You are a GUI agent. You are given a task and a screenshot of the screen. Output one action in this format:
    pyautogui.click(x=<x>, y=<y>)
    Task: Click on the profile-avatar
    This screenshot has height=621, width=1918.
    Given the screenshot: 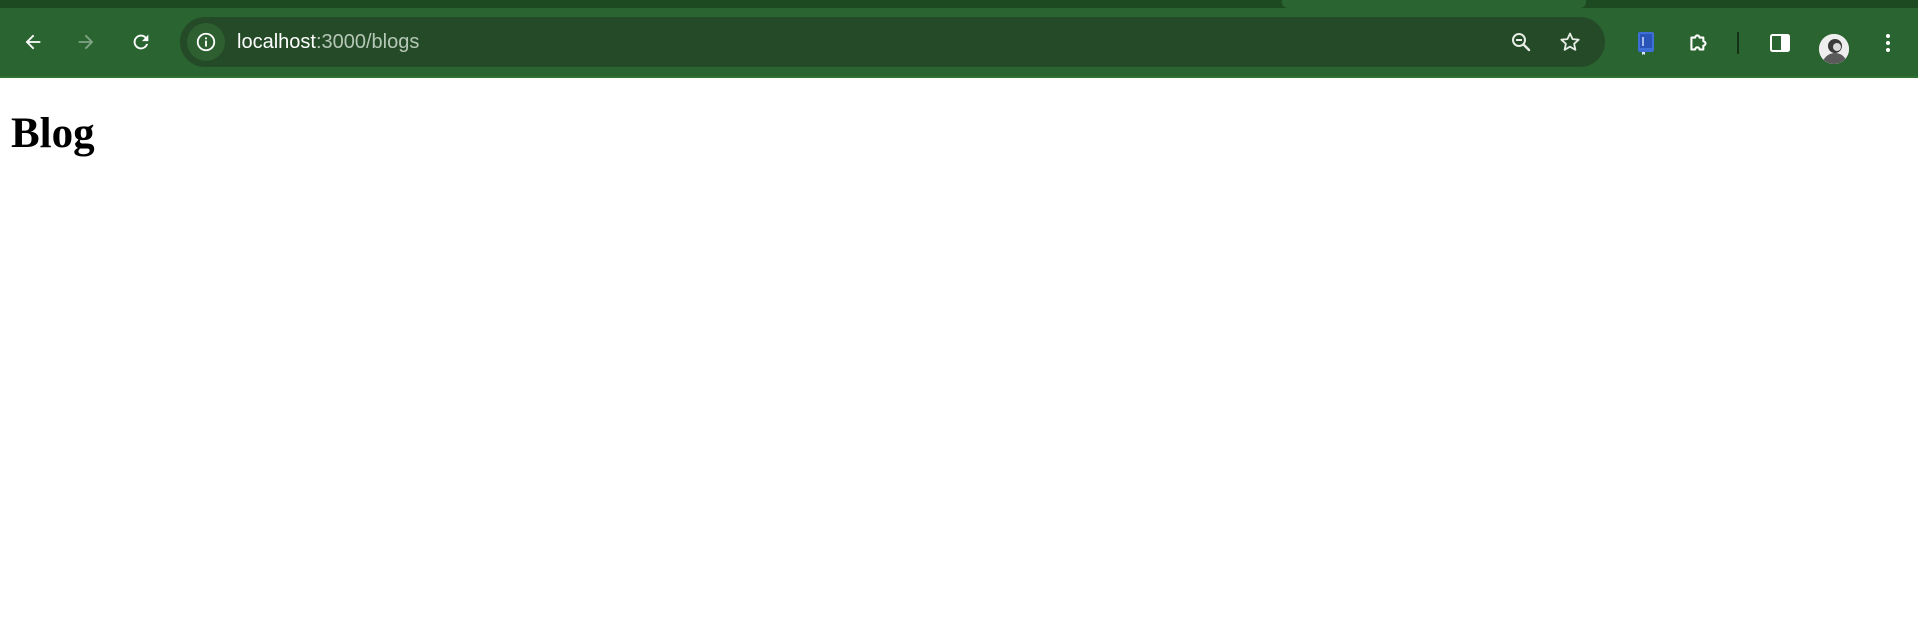 What is the action you would take?
    pyautogui.click(x=1834, y=49)
    